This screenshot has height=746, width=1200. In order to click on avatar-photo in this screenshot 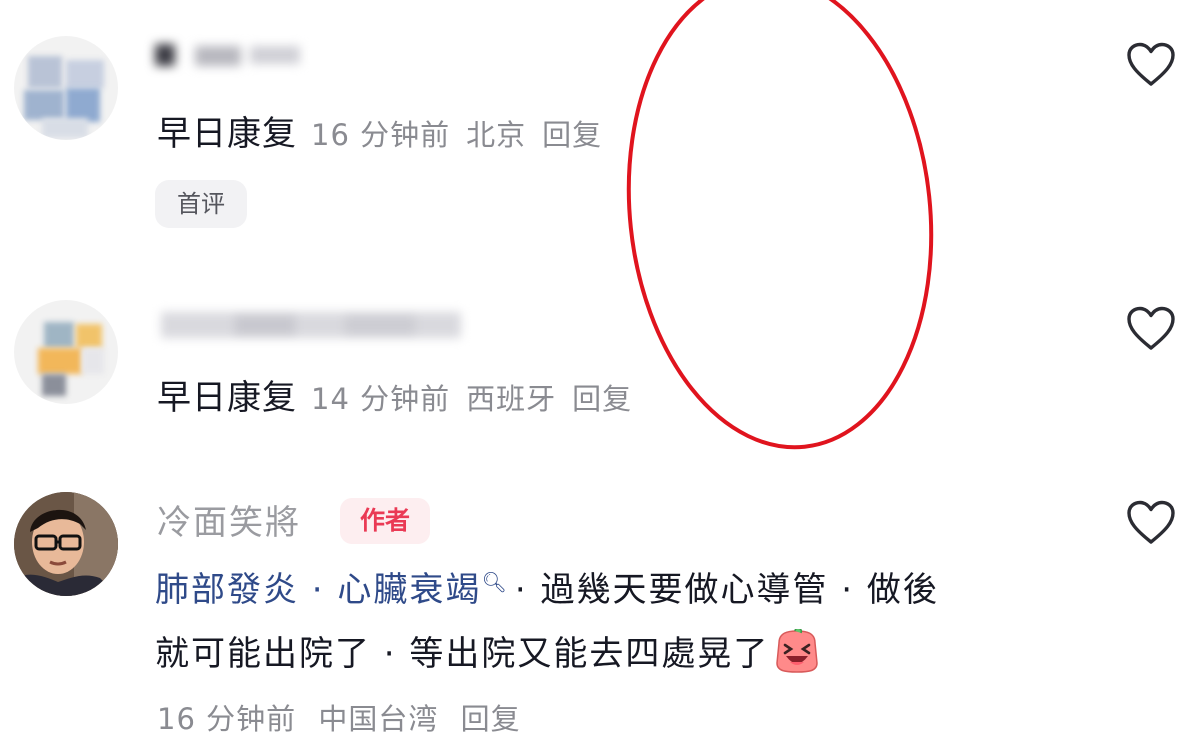, I will do `click(66, 544)`.